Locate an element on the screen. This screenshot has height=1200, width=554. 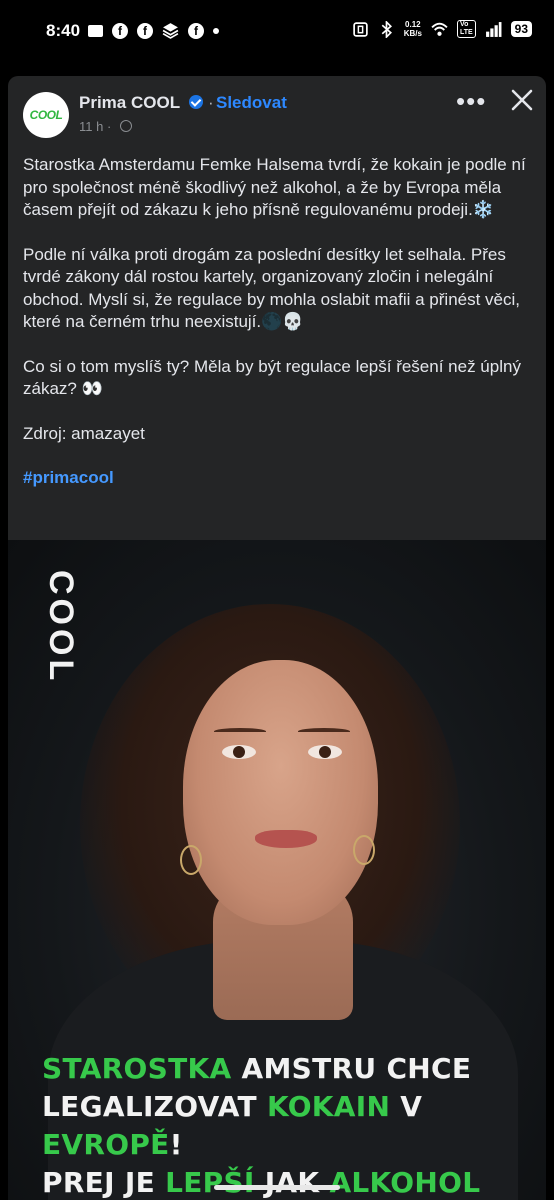
post-header: COOL Prima COOL · Sledovat 11 h · ••• is located at coordinates (277, 111).